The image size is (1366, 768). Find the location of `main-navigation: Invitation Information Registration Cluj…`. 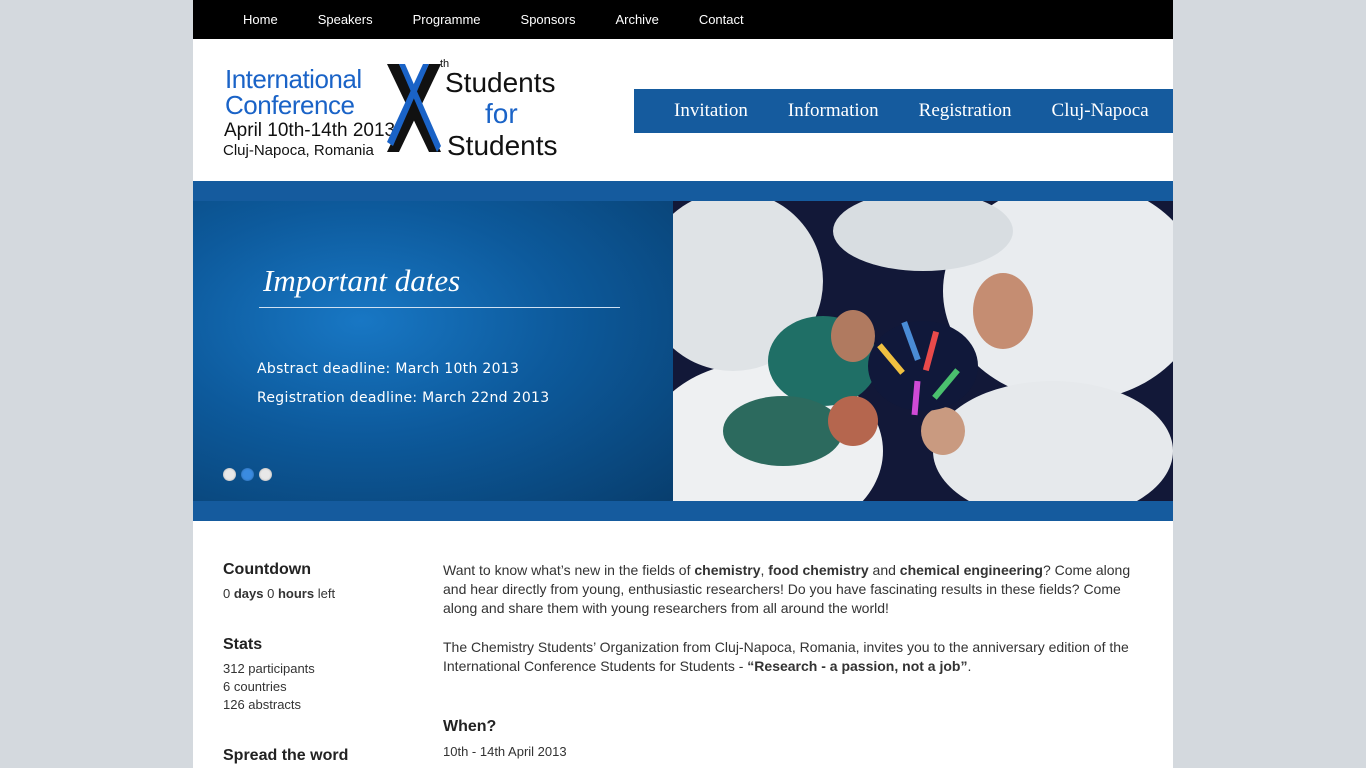

main-navigation: Invitation Information Registration Cluj… is located at coordinates (903, 111).